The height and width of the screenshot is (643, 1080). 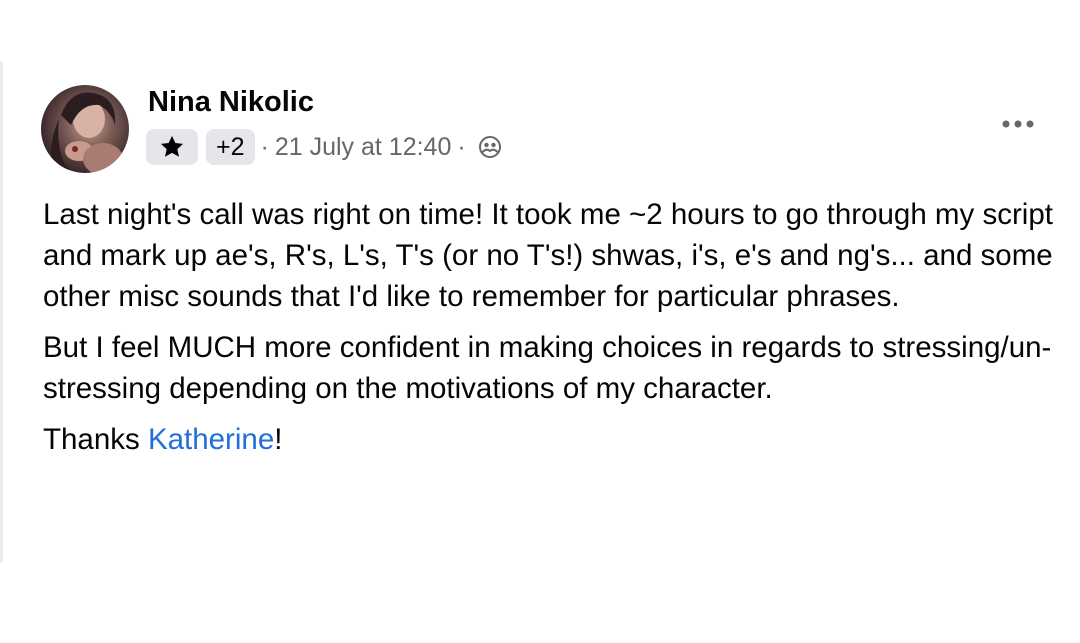 What do you see at coordinates (230, 147) in the screenshot?
I see `more-badges-count: +2` at bounding box center [230, 147].